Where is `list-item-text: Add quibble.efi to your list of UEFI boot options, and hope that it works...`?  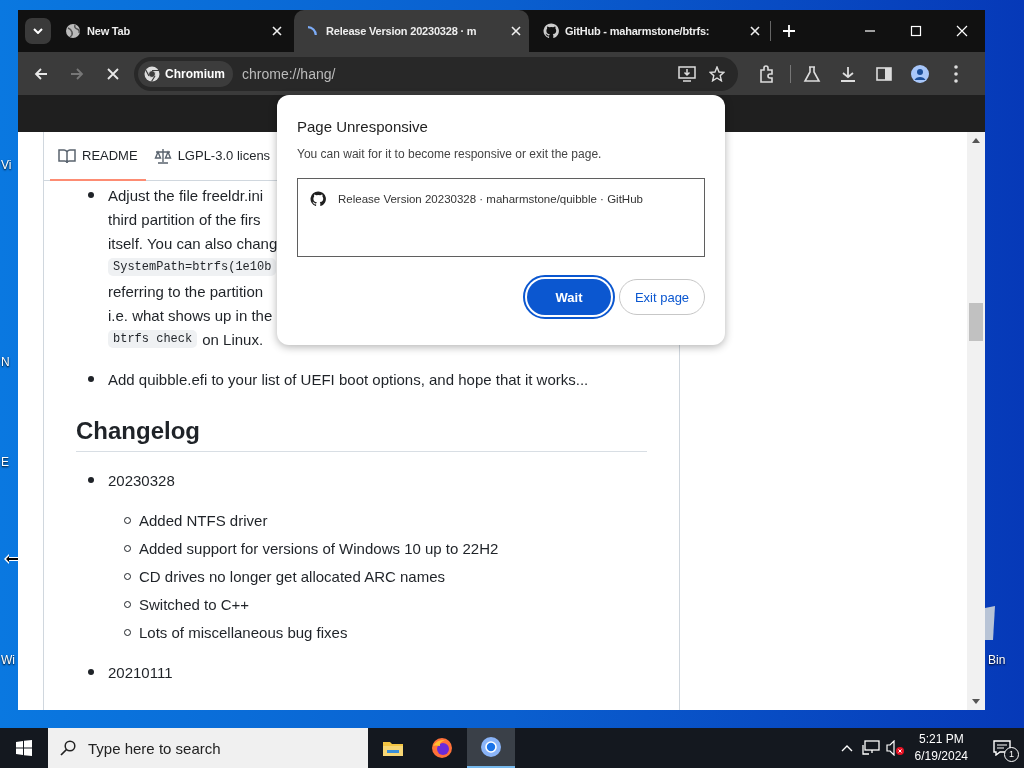
list-item-text: Add quibble.efi to your list of UEFI boot options, and hope that it works... is located at coordinates (348, 379).